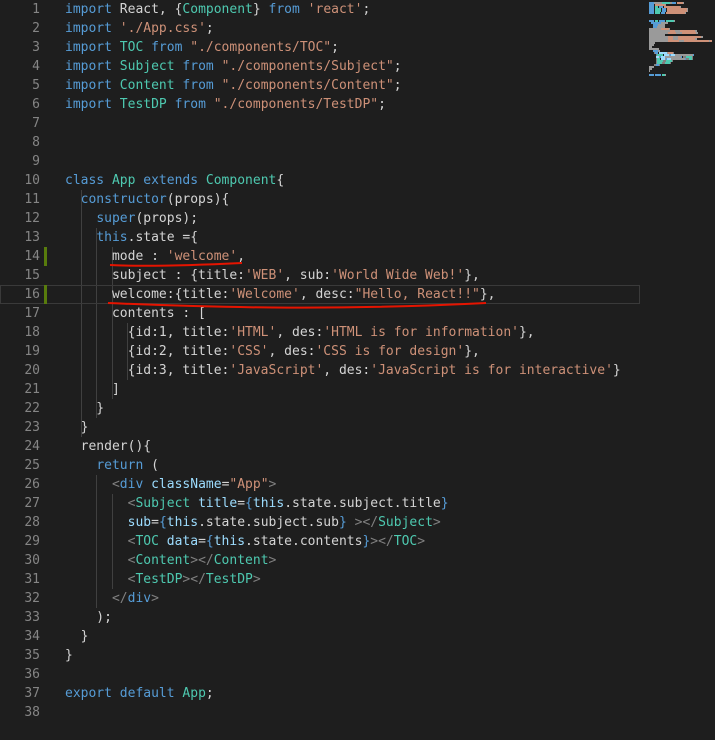 Image resolution: width=715 pixels, height=740 pixels. What do you see at coordinates (320, 693) in the screenshot?
I see `code-line: 37 export default App;` at bounding box center [320, 693].